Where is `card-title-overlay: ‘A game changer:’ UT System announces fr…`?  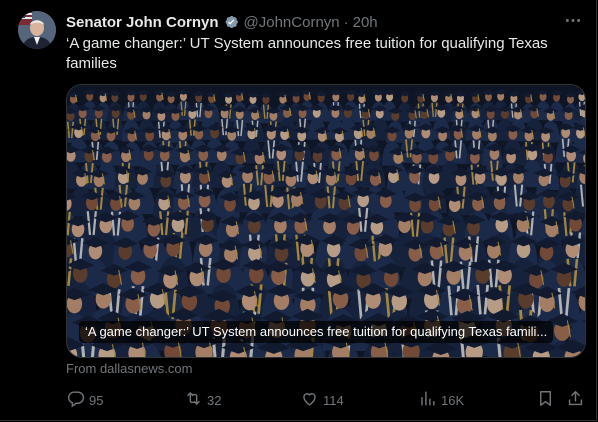
card-title-overlay: ‘A game changer:’ UT System announces fr… is located at coordinates (316, 332).